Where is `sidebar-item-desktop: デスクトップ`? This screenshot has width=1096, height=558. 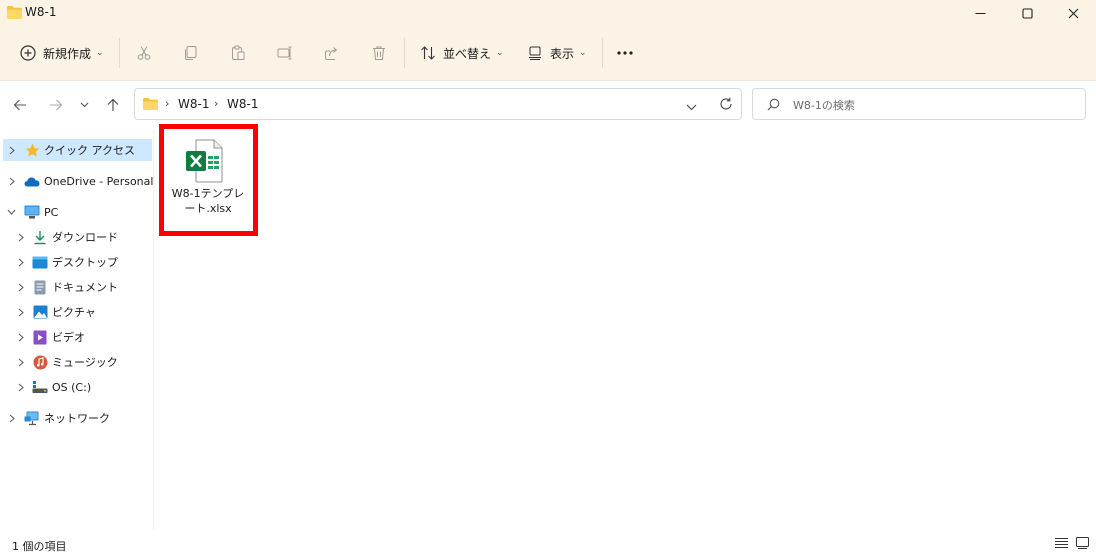 sidebar-item-desktop: デスクトップ is located at coordinates (77, 262).